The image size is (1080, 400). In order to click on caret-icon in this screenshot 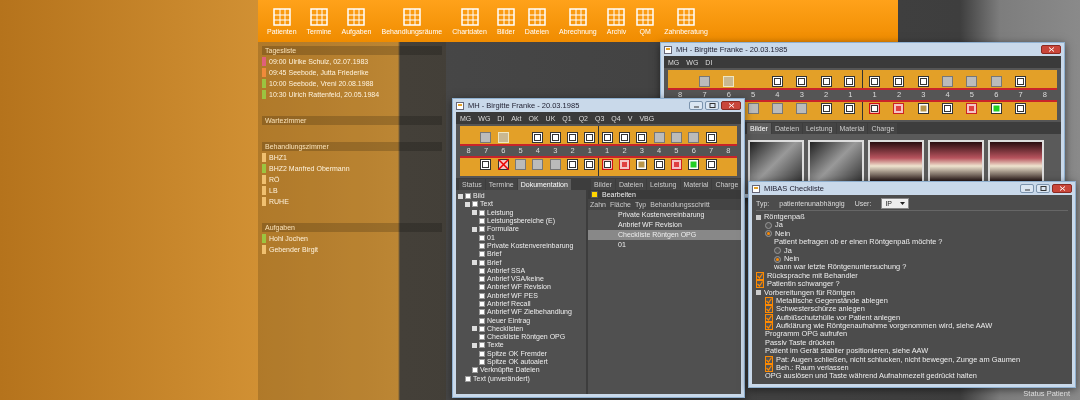, I will do `click(902, 203)`.